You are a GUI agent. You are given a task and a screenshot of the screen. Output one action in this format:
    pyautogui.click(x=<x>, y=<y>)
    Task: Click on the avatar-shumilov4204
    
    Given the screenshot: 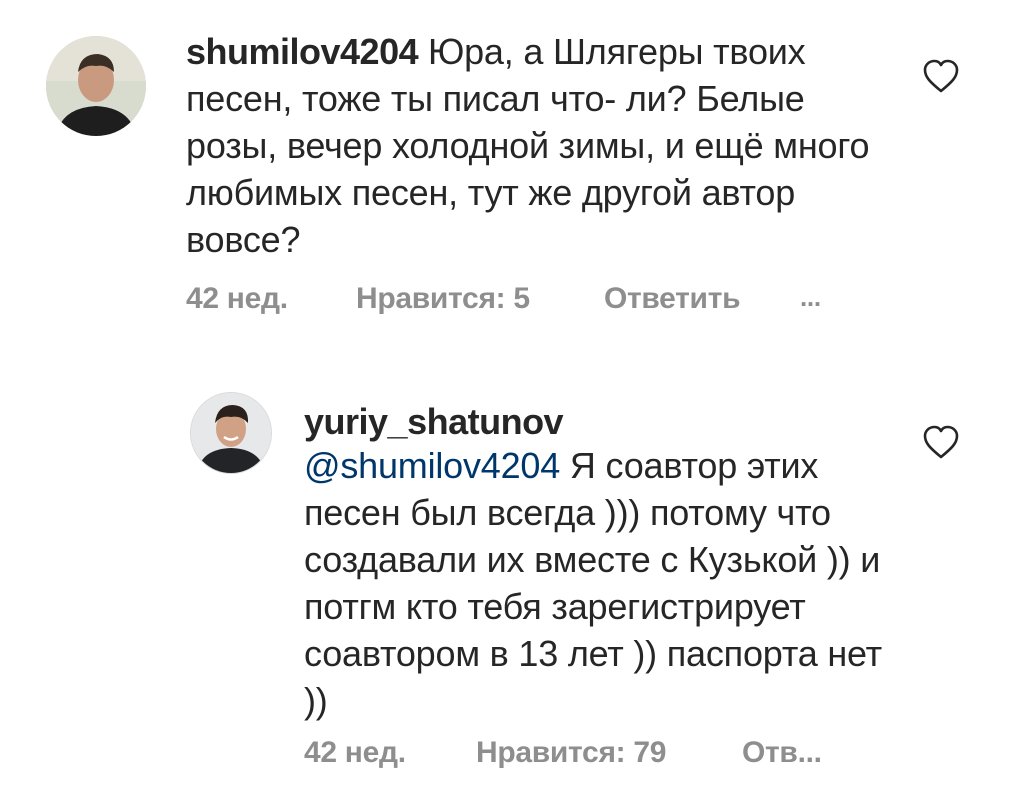 What is the action you would take?
    pyautogui.click(x=96, y=86)
    